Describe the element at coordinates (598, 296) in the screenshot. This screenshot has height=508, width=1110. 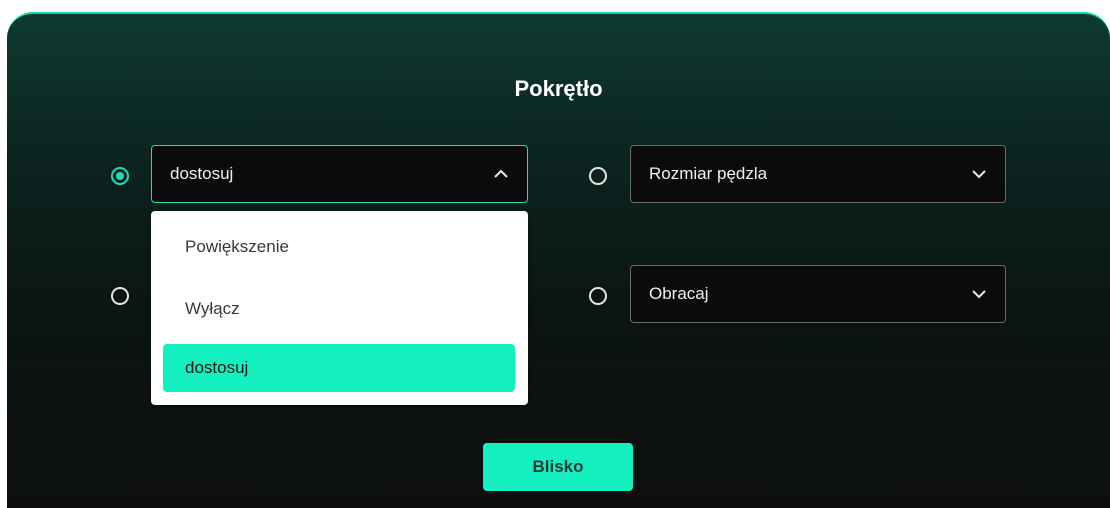
I see `option-4-radio` at that location.